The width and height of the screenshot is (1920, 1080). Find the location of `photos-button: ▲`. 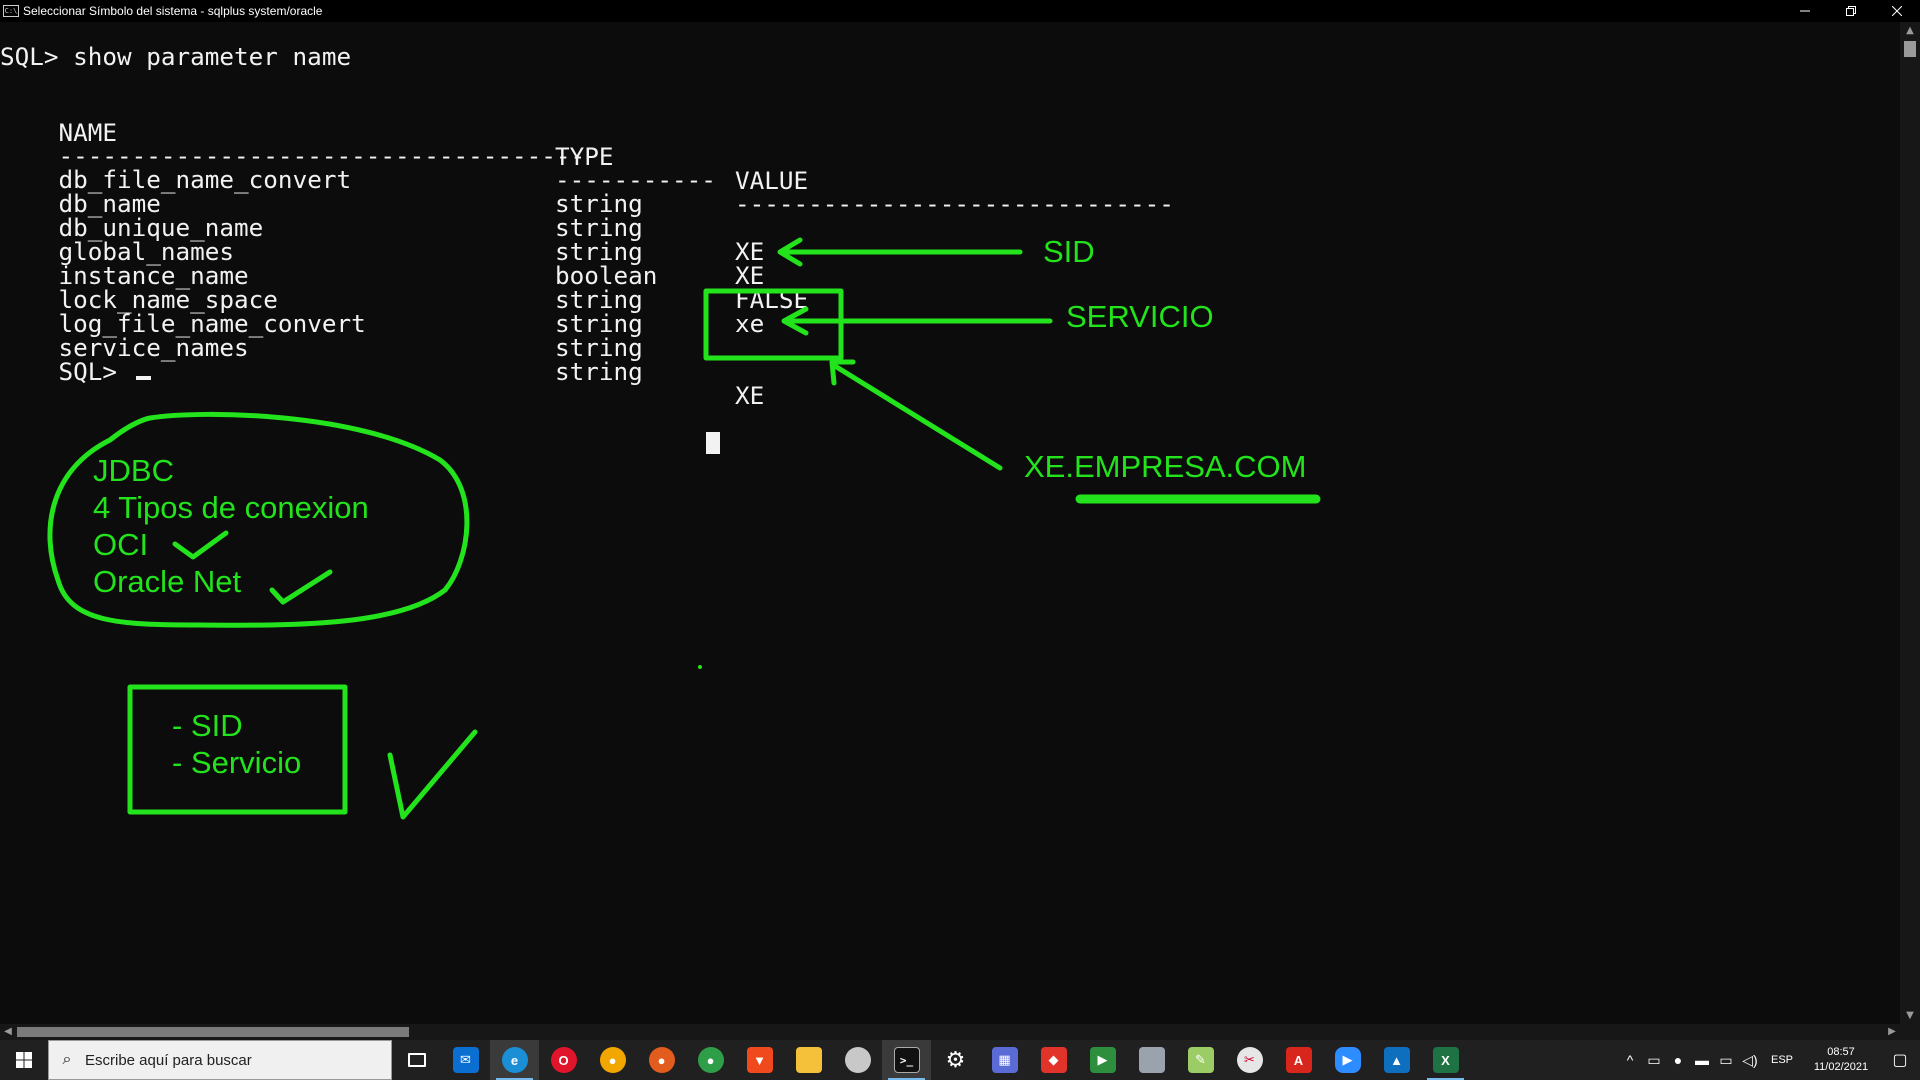

photos-button: ▲ is located at coordinates (1396, 1060).